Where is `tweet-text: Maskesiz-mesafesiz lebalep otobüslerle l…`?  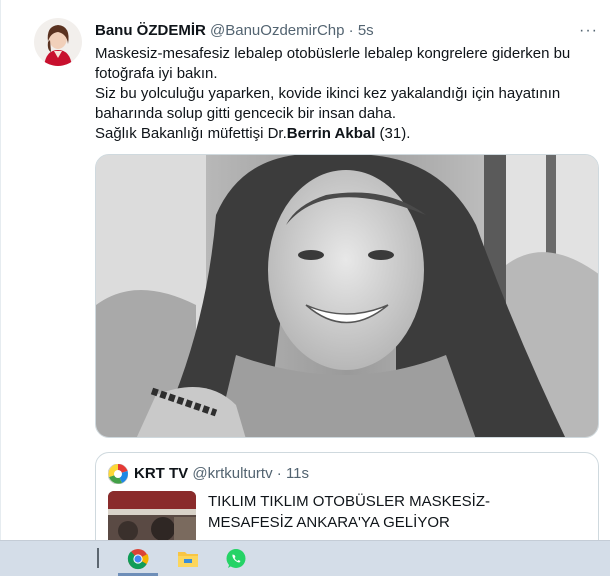 tweet-text: Maskesiz-mesafesiz lebalep otobüslerle l… is located at coordinates (345, 94).